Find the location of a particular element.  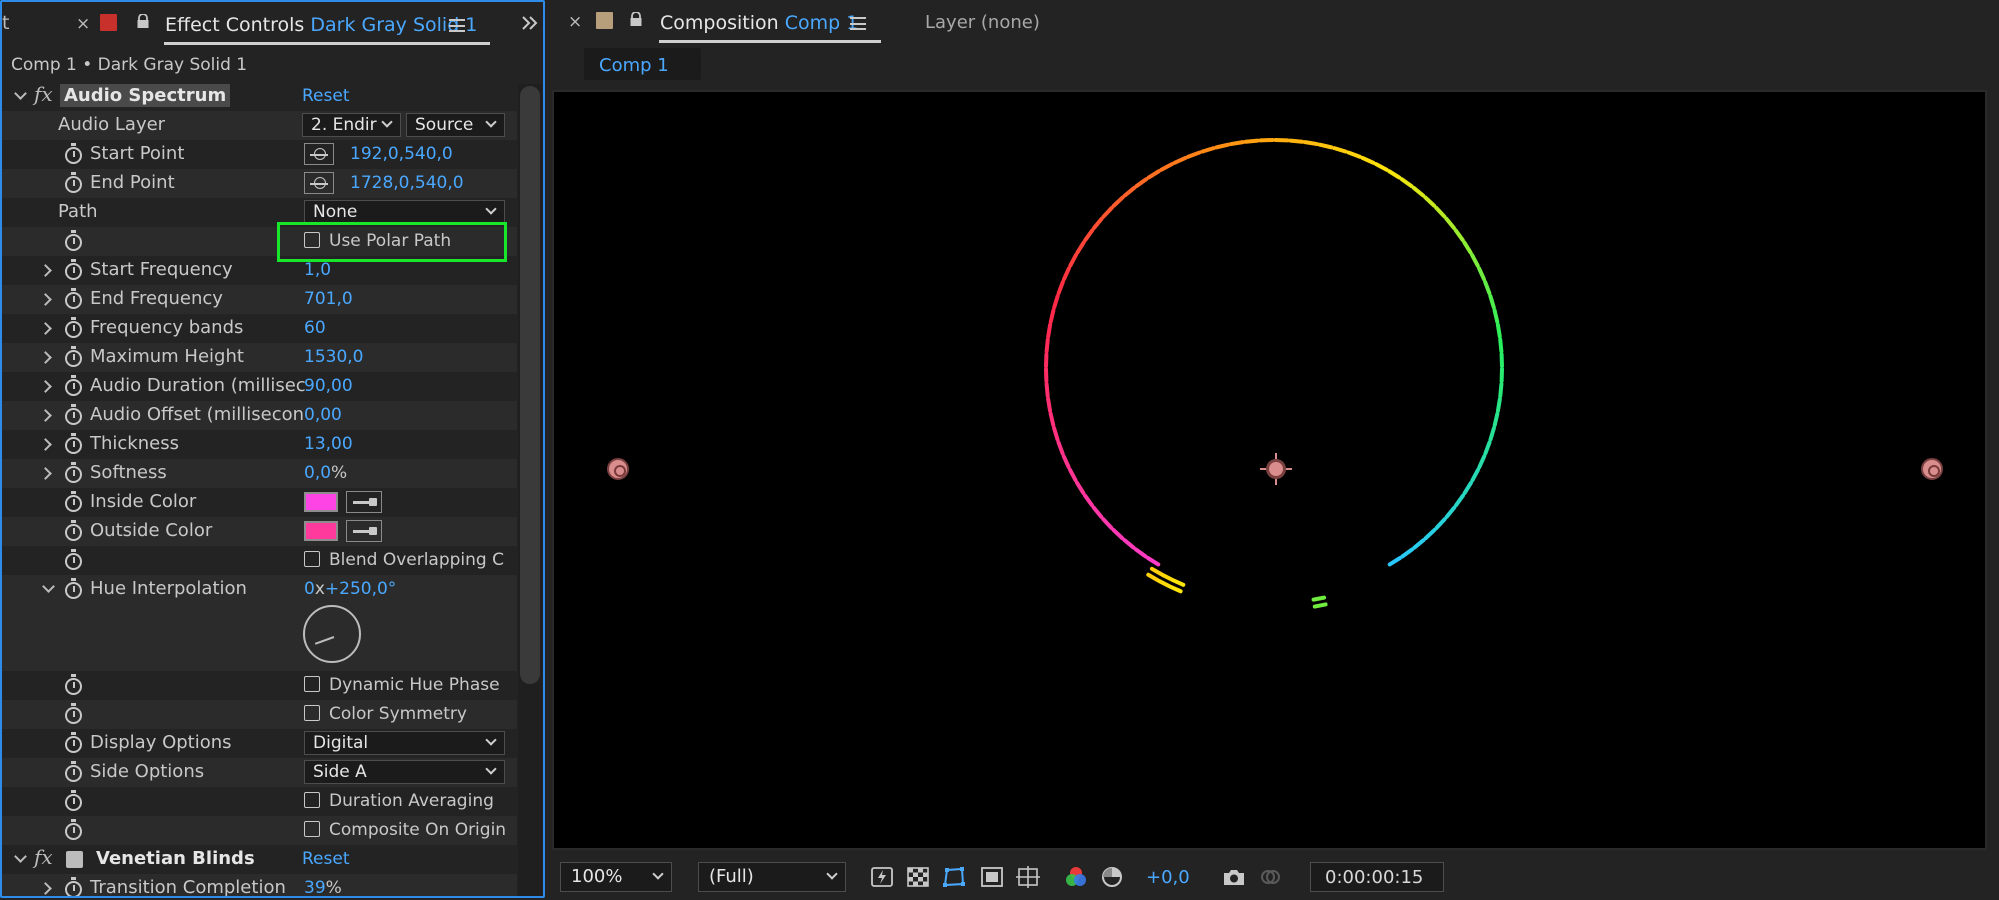

color-symmetry-label: Color Symmetry is located at coordinates (398, 714).